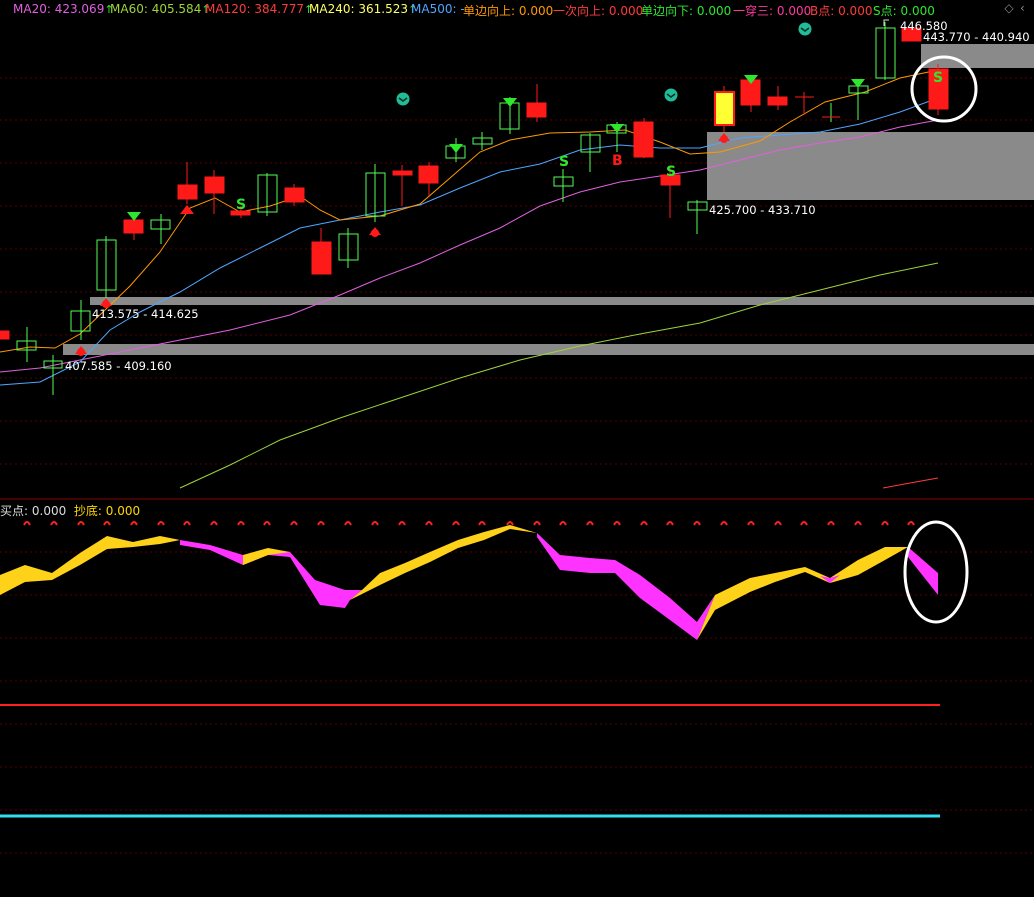  I want to click on buy-point-label: 买点:, so click(14, 511).